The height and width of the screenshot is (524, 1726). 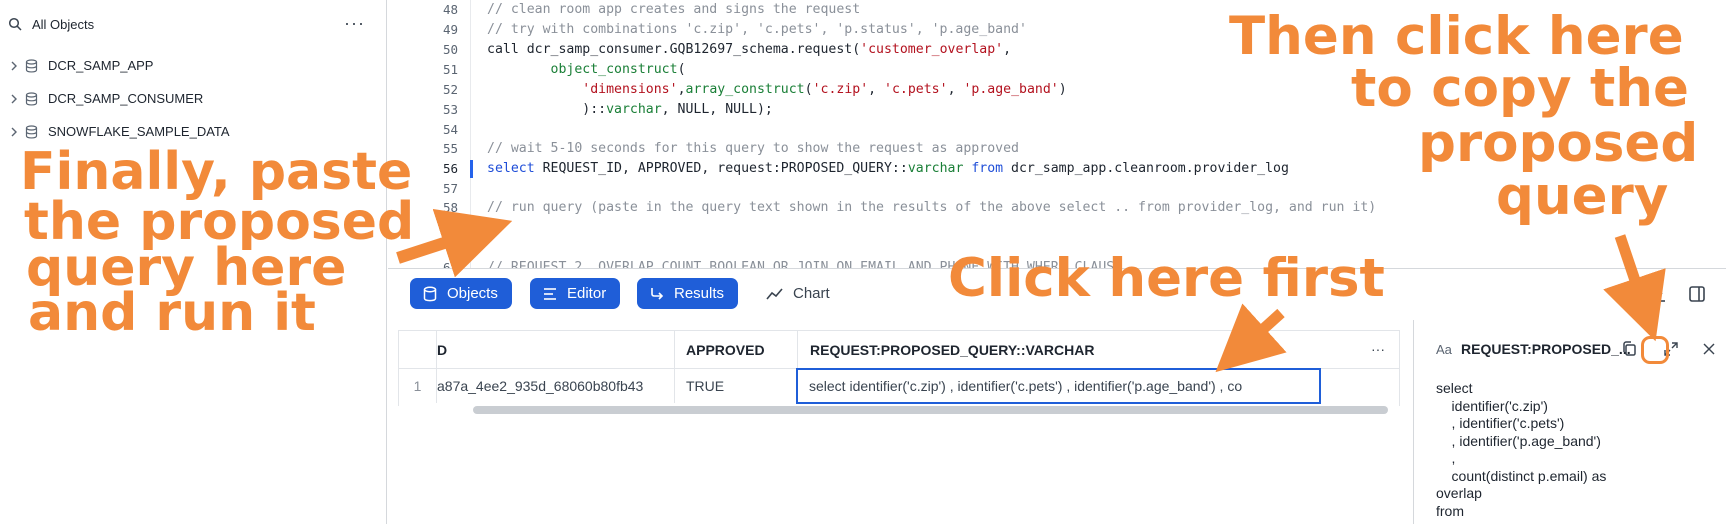 What do you see at coordinates (450, 89) in the screenshot?
I see `line-number: 52` at bounding box center [450, 89].